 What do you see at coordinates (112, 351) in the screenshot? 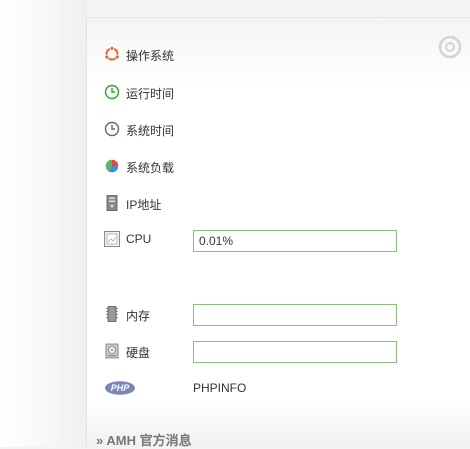
I see `disk-icon` at bounding box center [112, 351].